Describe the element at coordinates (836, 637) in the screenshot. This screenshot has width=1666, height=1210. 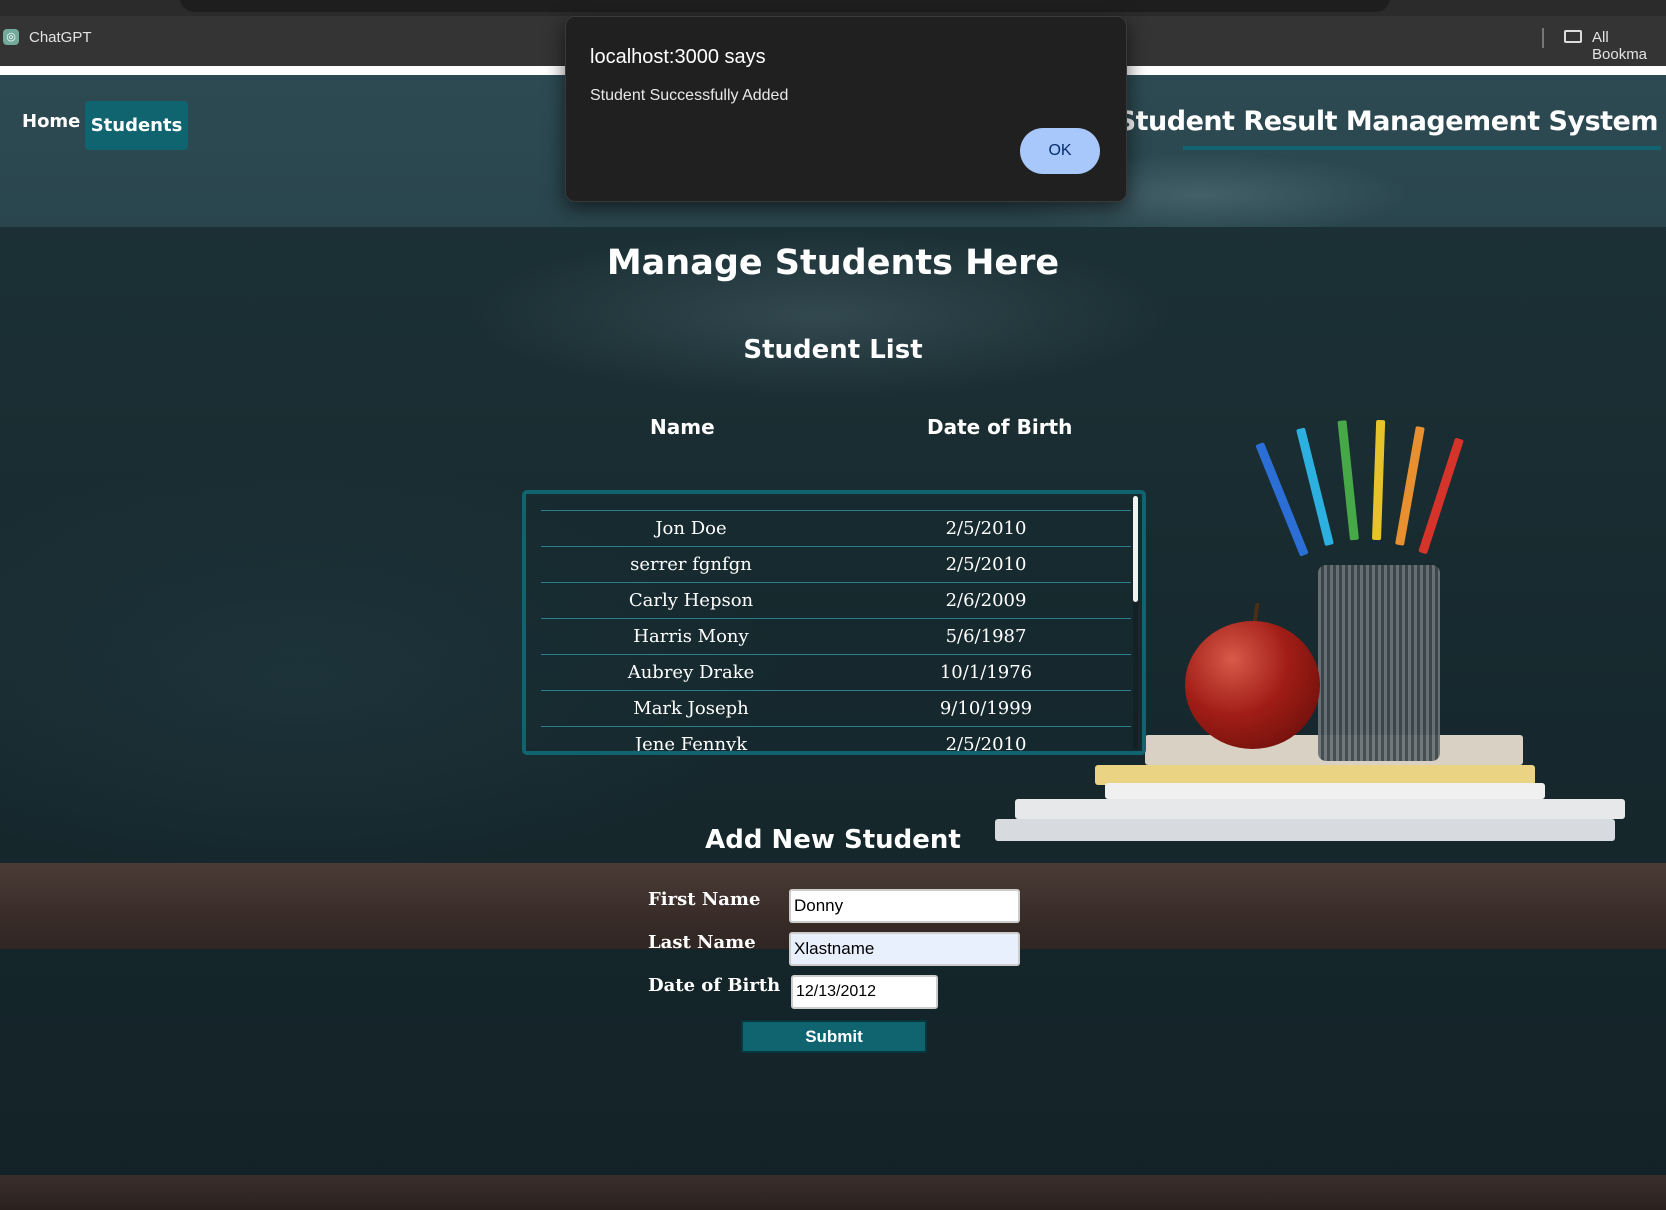
I see `table-row: Harris Mony 5/6/1987` at that location.